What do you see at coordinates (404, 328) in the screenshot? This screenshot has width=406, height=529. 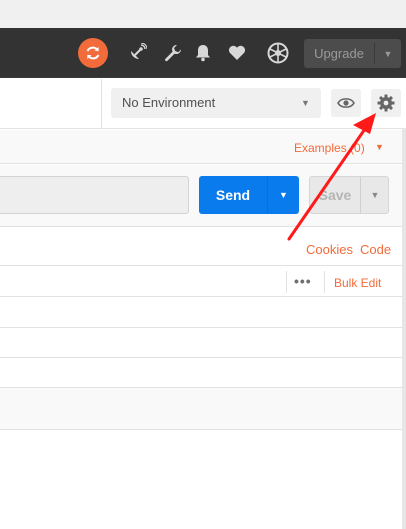 I see `scrollbar` at bounding box center [404, 328].